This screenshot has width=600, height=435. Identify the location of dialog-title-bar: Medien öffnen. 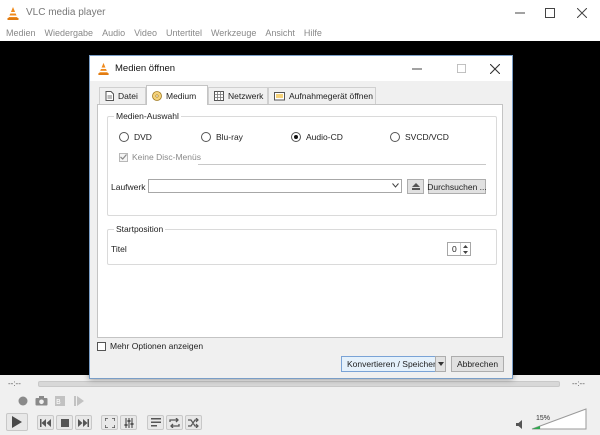
(301, 68).